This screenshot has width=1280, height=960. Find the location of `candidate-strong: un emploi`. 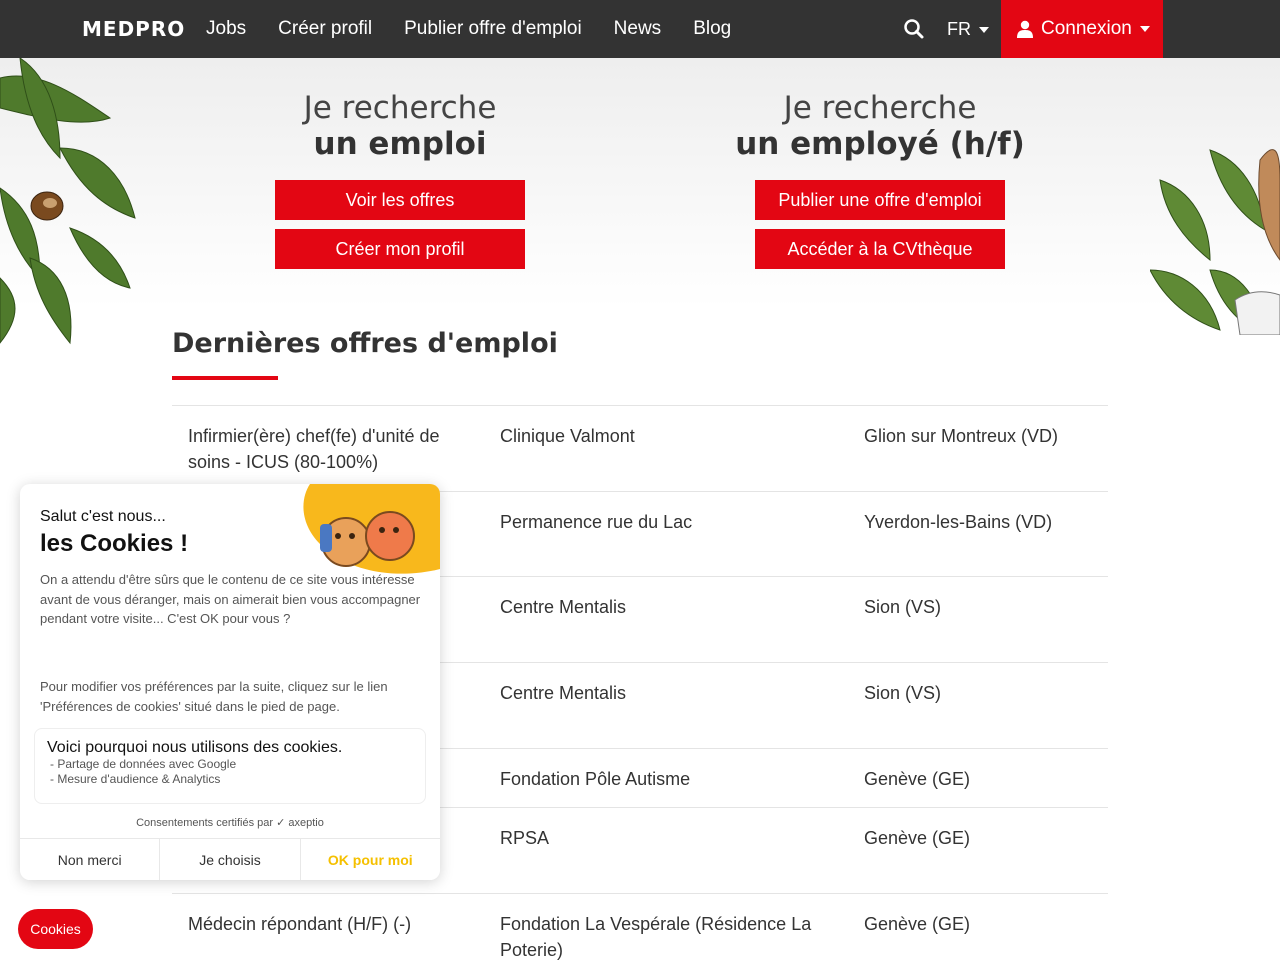

candidate-strong: un emploi is located at coordinates (400, 144).